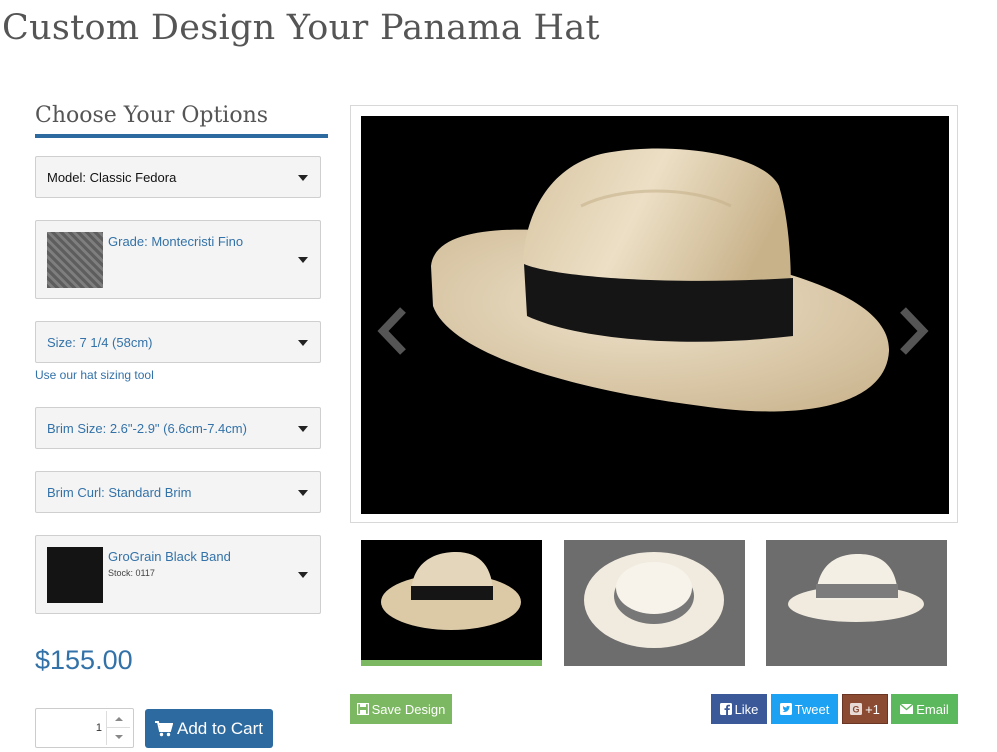 This screenshot has height=752, width=997. Describe the element at coordinates (914, 331) in the screenshot. I see `chevron-right-icon` at that location.